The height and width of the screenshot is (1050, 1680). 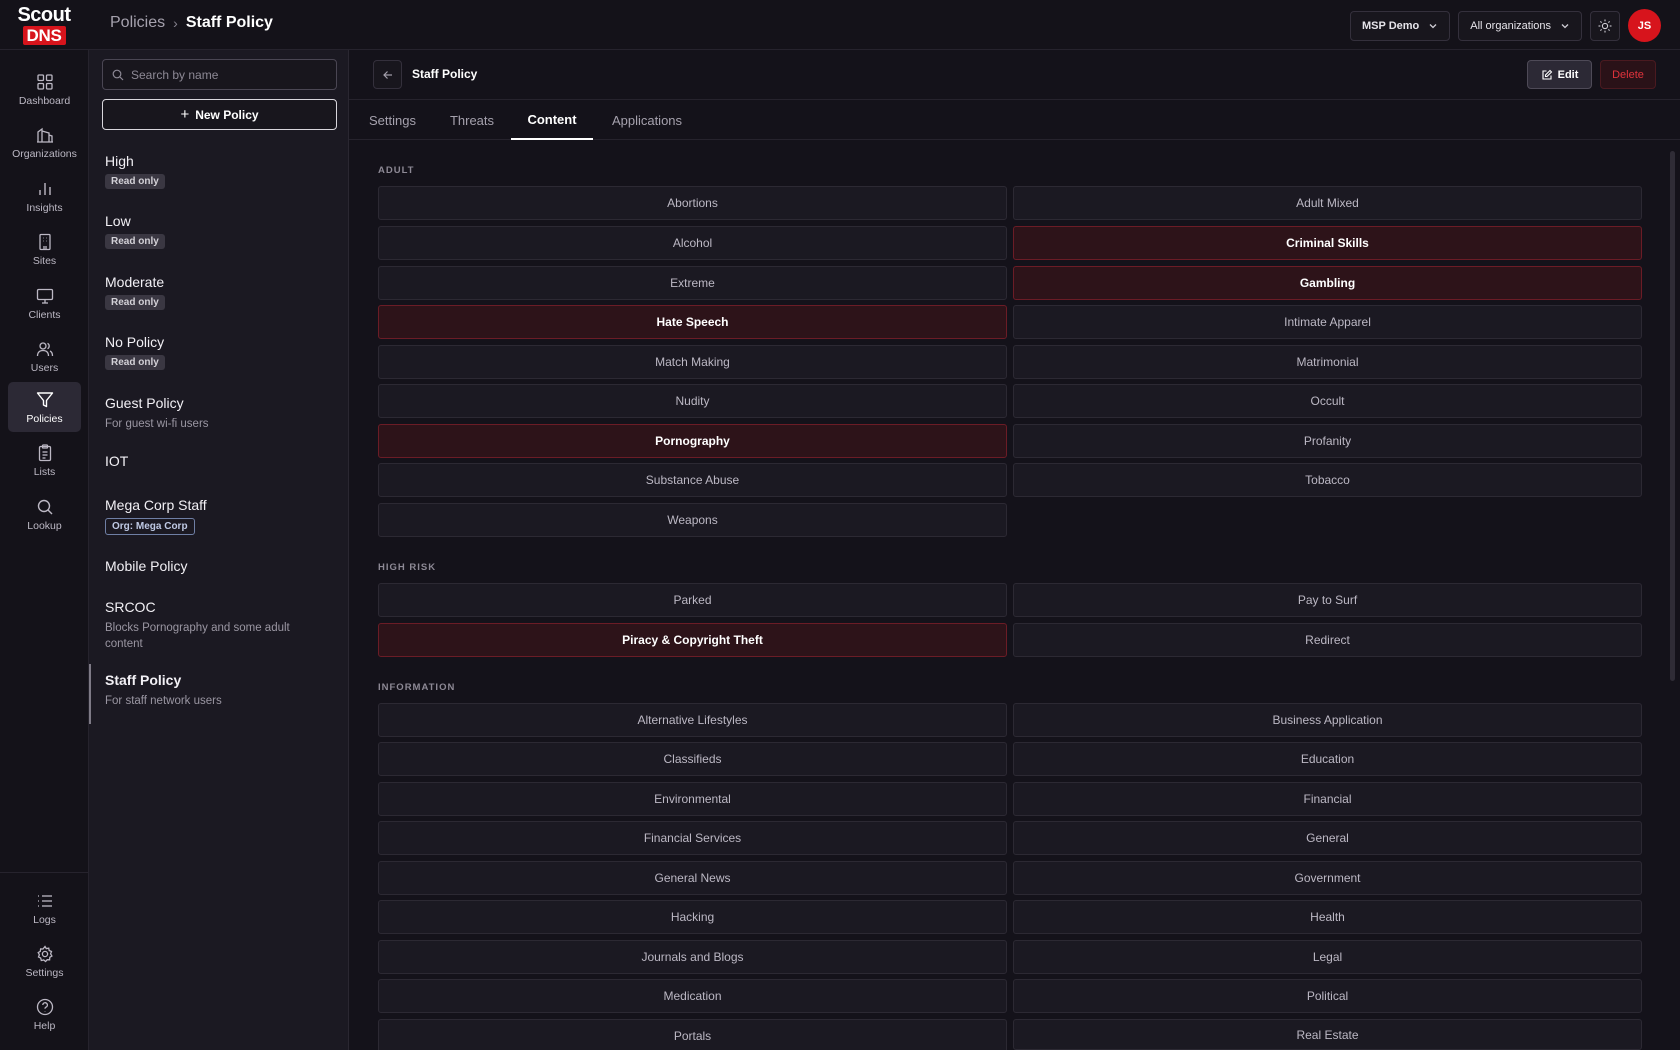 I want to click on organization-dropdown: All organizations, so click(x=1520, y=25).